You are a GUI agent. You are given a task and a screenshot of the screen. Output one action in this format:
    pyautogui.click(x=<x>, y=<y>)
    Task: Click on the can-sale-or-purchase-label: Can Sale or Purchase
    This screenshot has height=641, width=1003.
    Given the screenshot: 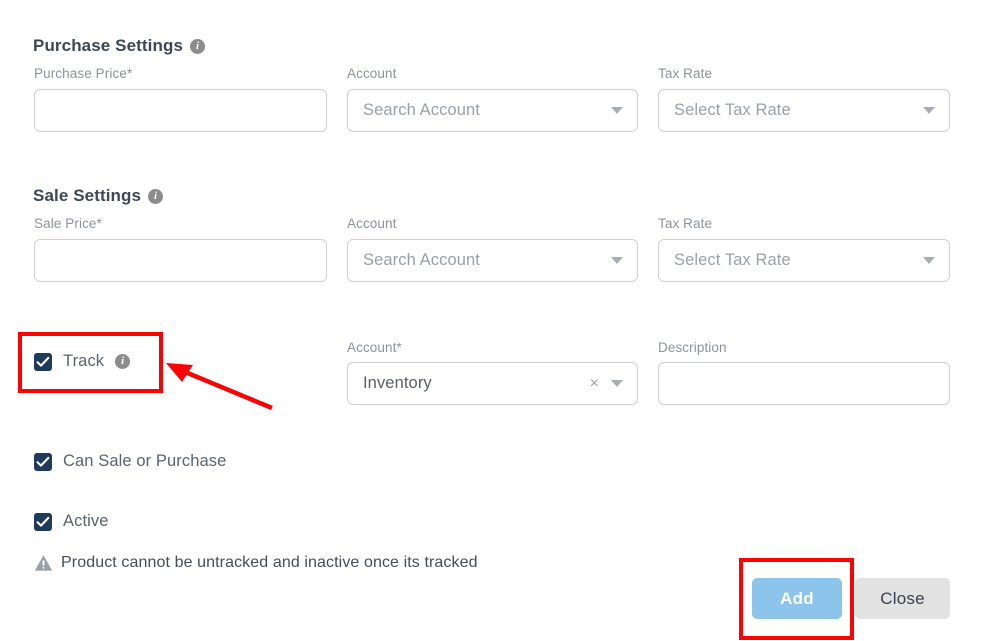 What is the action you would take?
    pyautogui.click(x=145, y=461)
    